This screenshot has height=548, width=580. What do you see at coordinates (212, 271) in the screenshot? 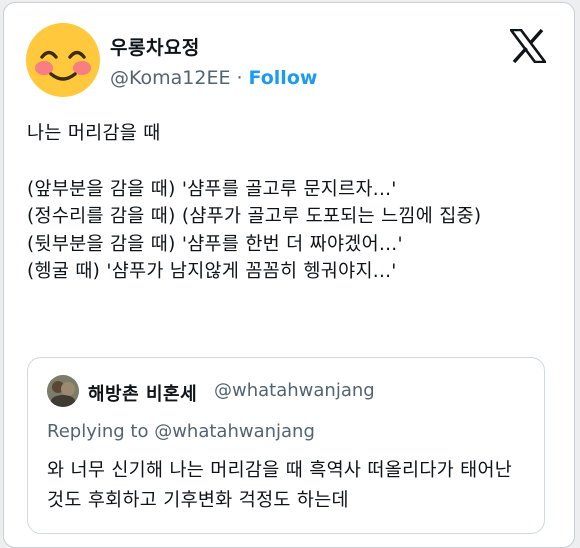
I see `tweet-line: (헹굴 때) '샴푸가 남지않게 꼼꼼히 헹궈야지...'` at bounding box center [212, 271].